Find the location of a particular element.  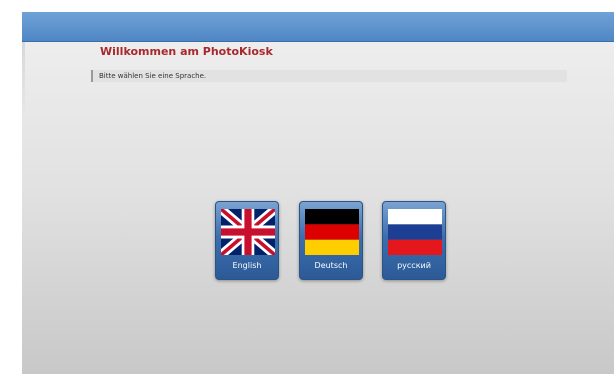

instruction-text: Bitte wählen Sie eine Sprache. is located at coordinates (153, 76).